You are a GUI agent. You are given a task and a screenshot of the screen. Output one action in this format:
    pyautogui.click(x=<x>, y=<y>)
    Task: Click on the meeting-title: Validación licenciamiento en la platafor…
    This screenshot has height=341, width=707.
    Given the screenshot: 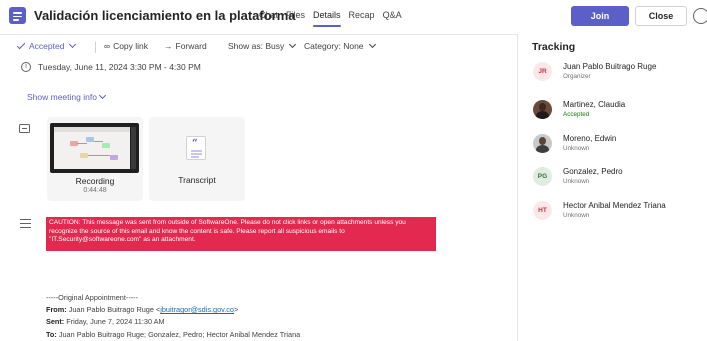 What is the action you would take?
    pyautogui.click(x=165, y=15)
    